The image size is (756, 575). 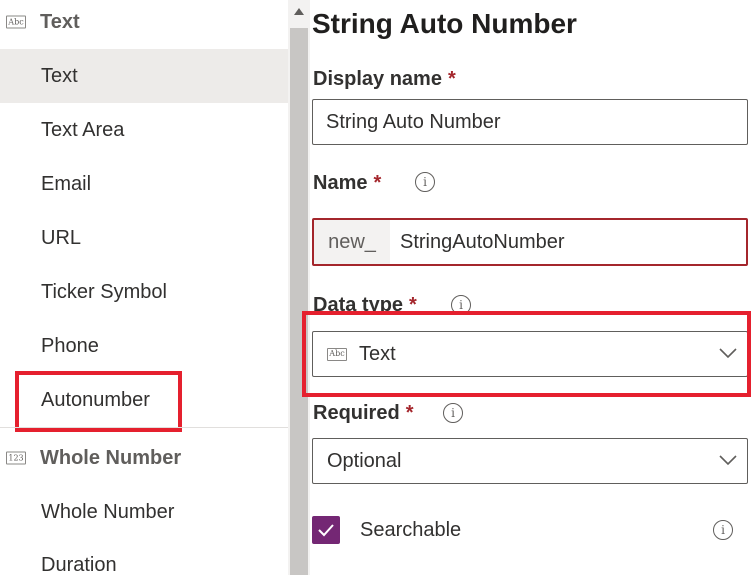 What do you see at coordinates (95, 399) in the screenshot?
I see `list-item-label: Autonumber` at bounding box center [95, 399].